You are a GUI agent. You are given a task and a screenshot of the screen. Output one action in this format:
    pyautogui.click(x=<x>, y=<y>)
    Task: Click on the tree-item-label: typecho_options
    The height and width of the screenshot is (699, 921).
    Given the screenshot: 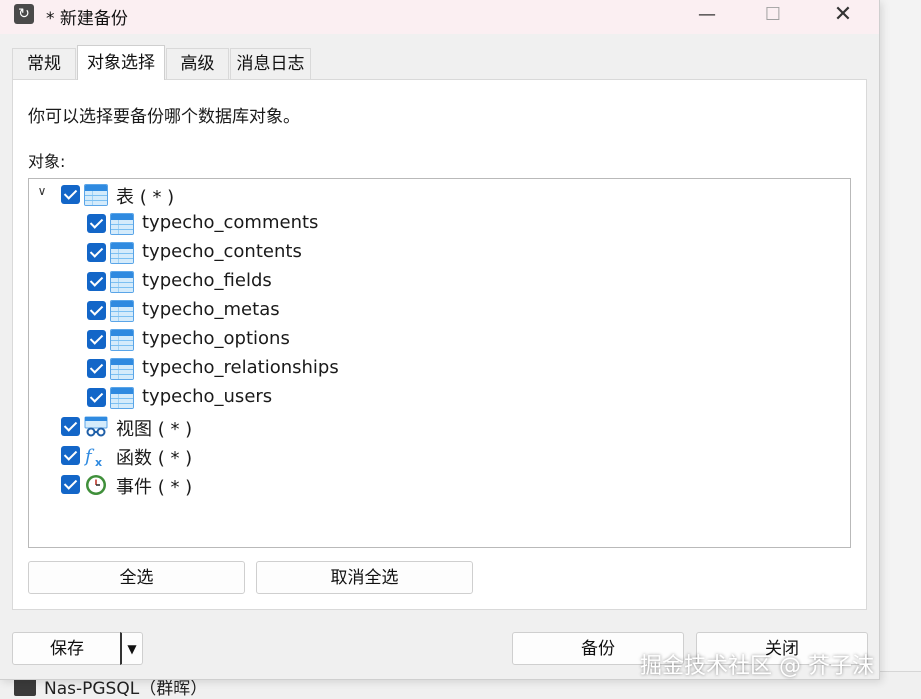 What is the action you would take?
    pyautogui.click(x=216, y=338)
    